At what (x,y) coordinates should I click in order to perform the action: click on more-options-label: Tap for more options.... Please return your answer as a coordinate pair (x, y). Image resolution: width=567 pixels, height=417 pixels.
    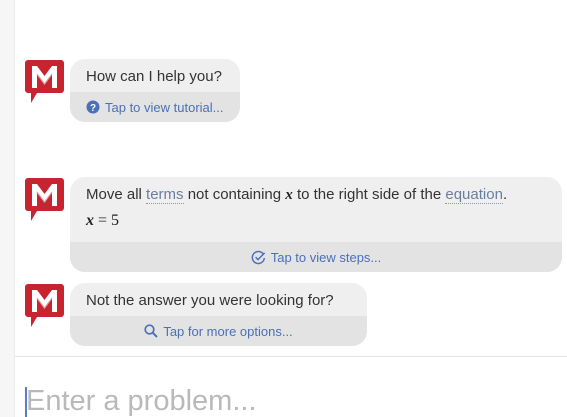
    Looking at the image, I should click on (228, 331).